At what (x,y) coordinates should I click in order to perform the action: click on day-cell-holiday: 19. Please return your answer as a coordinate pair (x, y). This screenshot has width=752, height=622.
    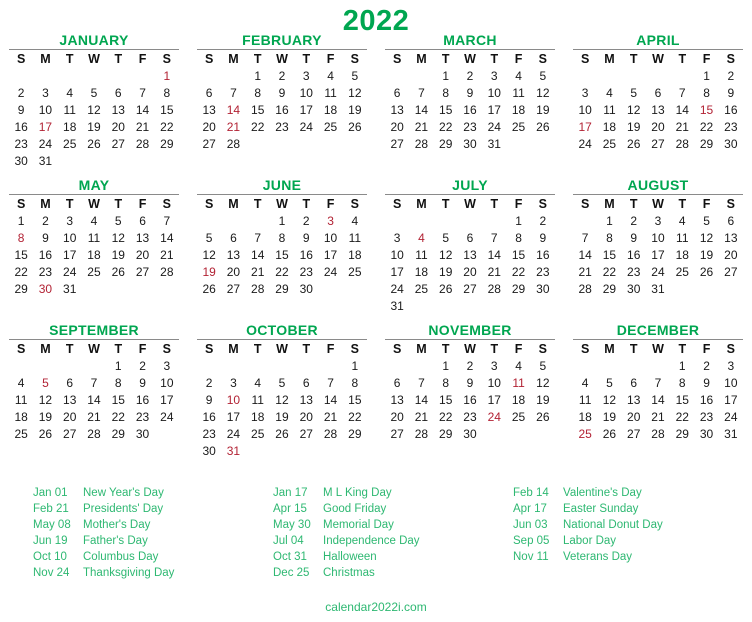
    Looking at the image, I should click on (209, 272).